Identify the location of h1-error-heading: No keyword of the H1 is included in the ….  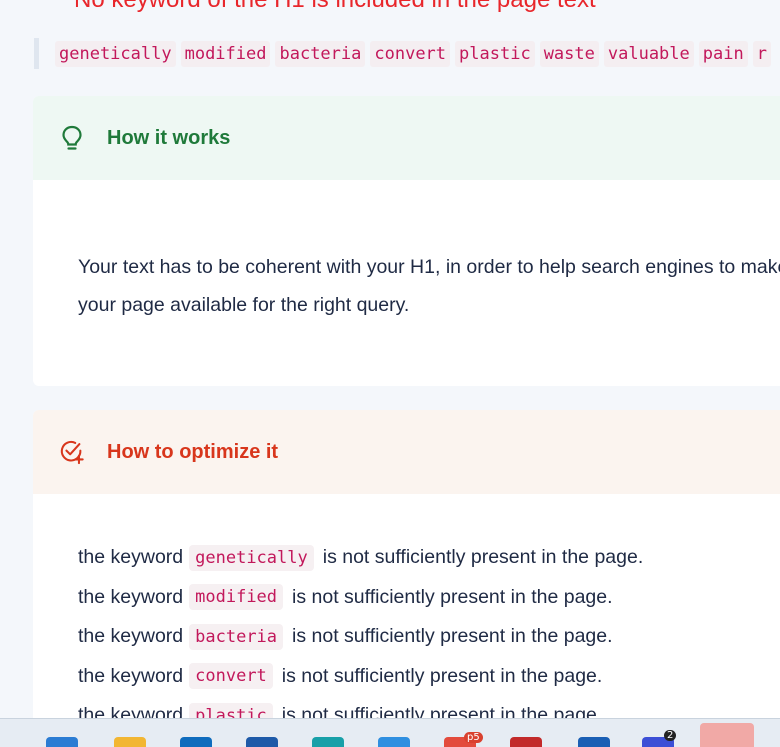
(335, 7).